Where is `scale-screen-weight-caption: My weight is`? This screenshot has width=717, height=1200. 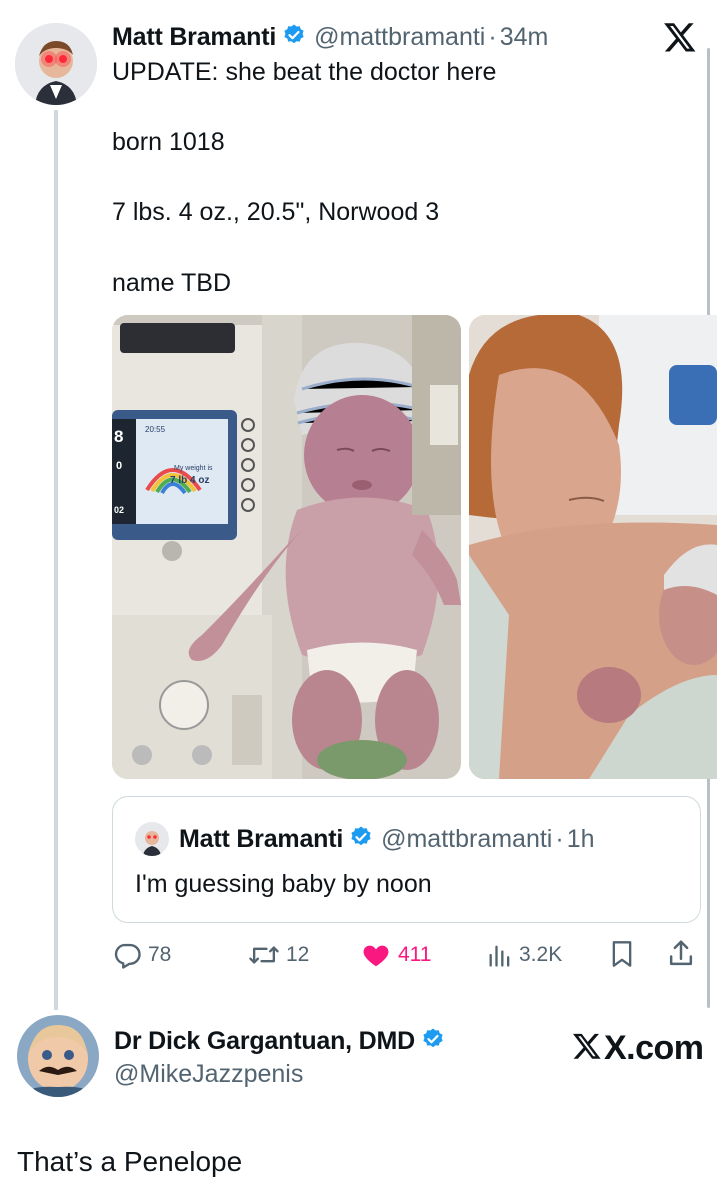 scale-screen-weight-caption: My weight is is located at coordinates (193, 468).